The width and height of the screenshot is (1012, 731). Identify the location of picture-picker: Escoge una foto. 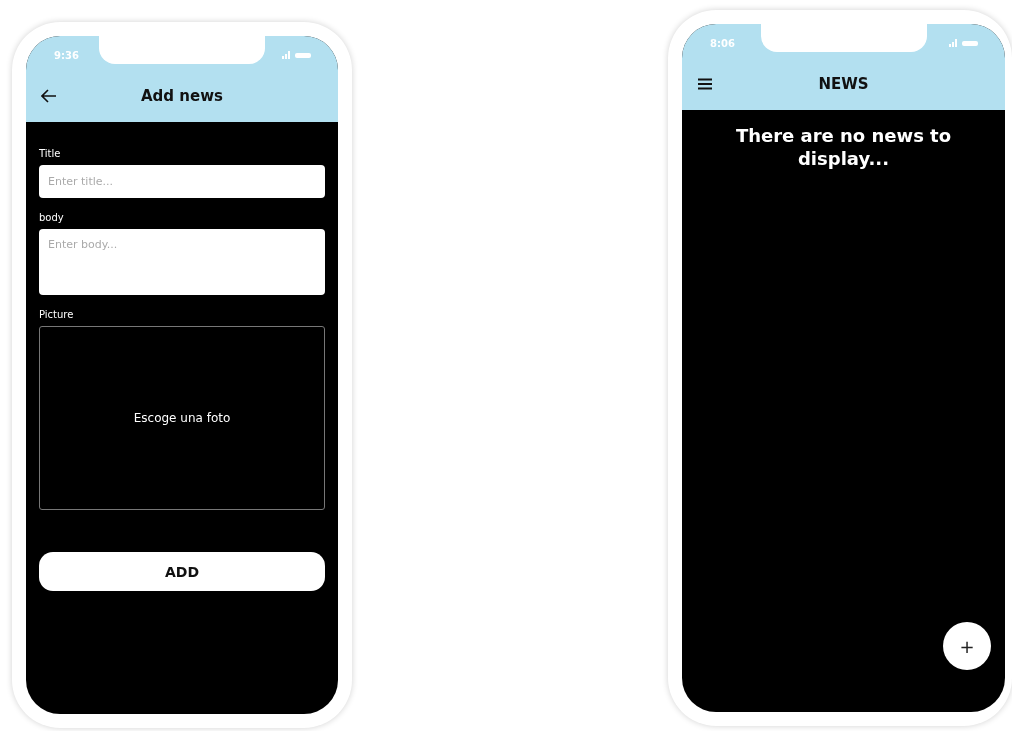
(182, 418).